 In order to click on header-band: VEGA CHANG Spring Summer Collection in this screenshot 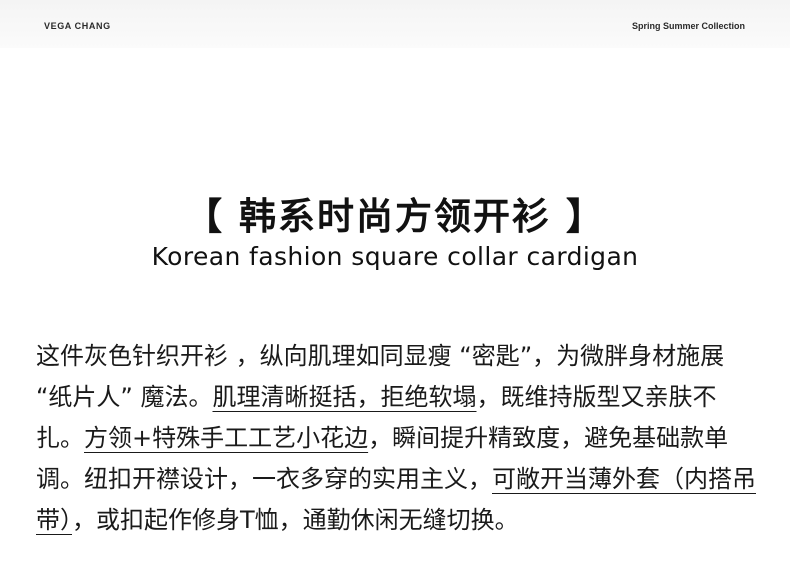, I will do `click(395, 24)`.